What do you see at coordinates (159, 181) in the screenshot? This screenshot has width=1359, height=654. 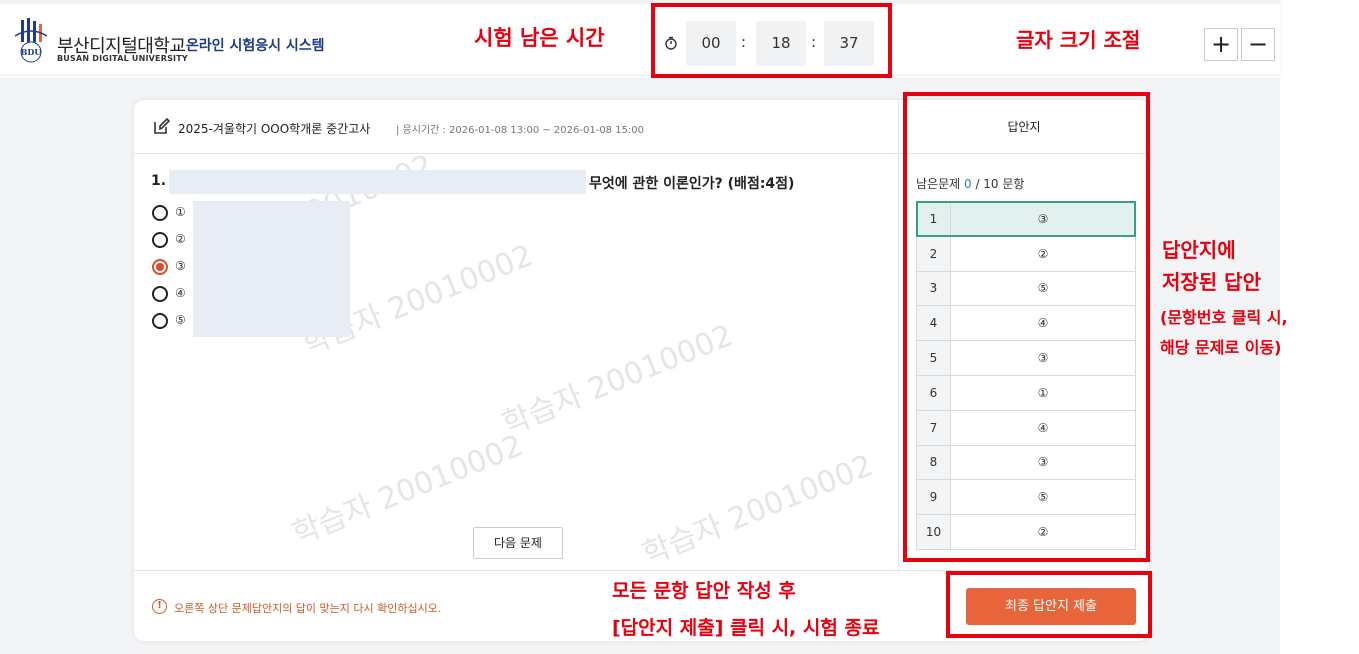 I see `question-number: 1.` at bounding box center [159, 181].